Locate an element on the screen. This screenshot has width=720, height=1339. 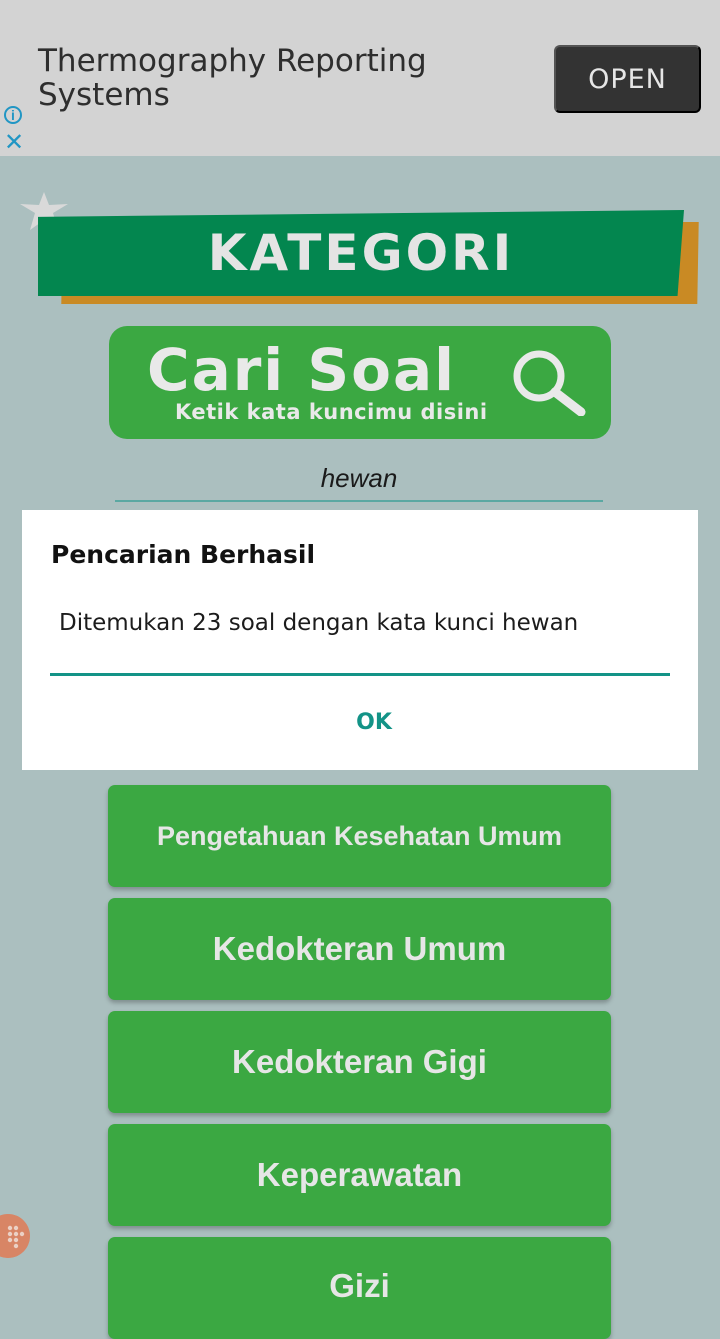
dialog-title: Pencarian Berhasil is located at coordinates (183, 554).